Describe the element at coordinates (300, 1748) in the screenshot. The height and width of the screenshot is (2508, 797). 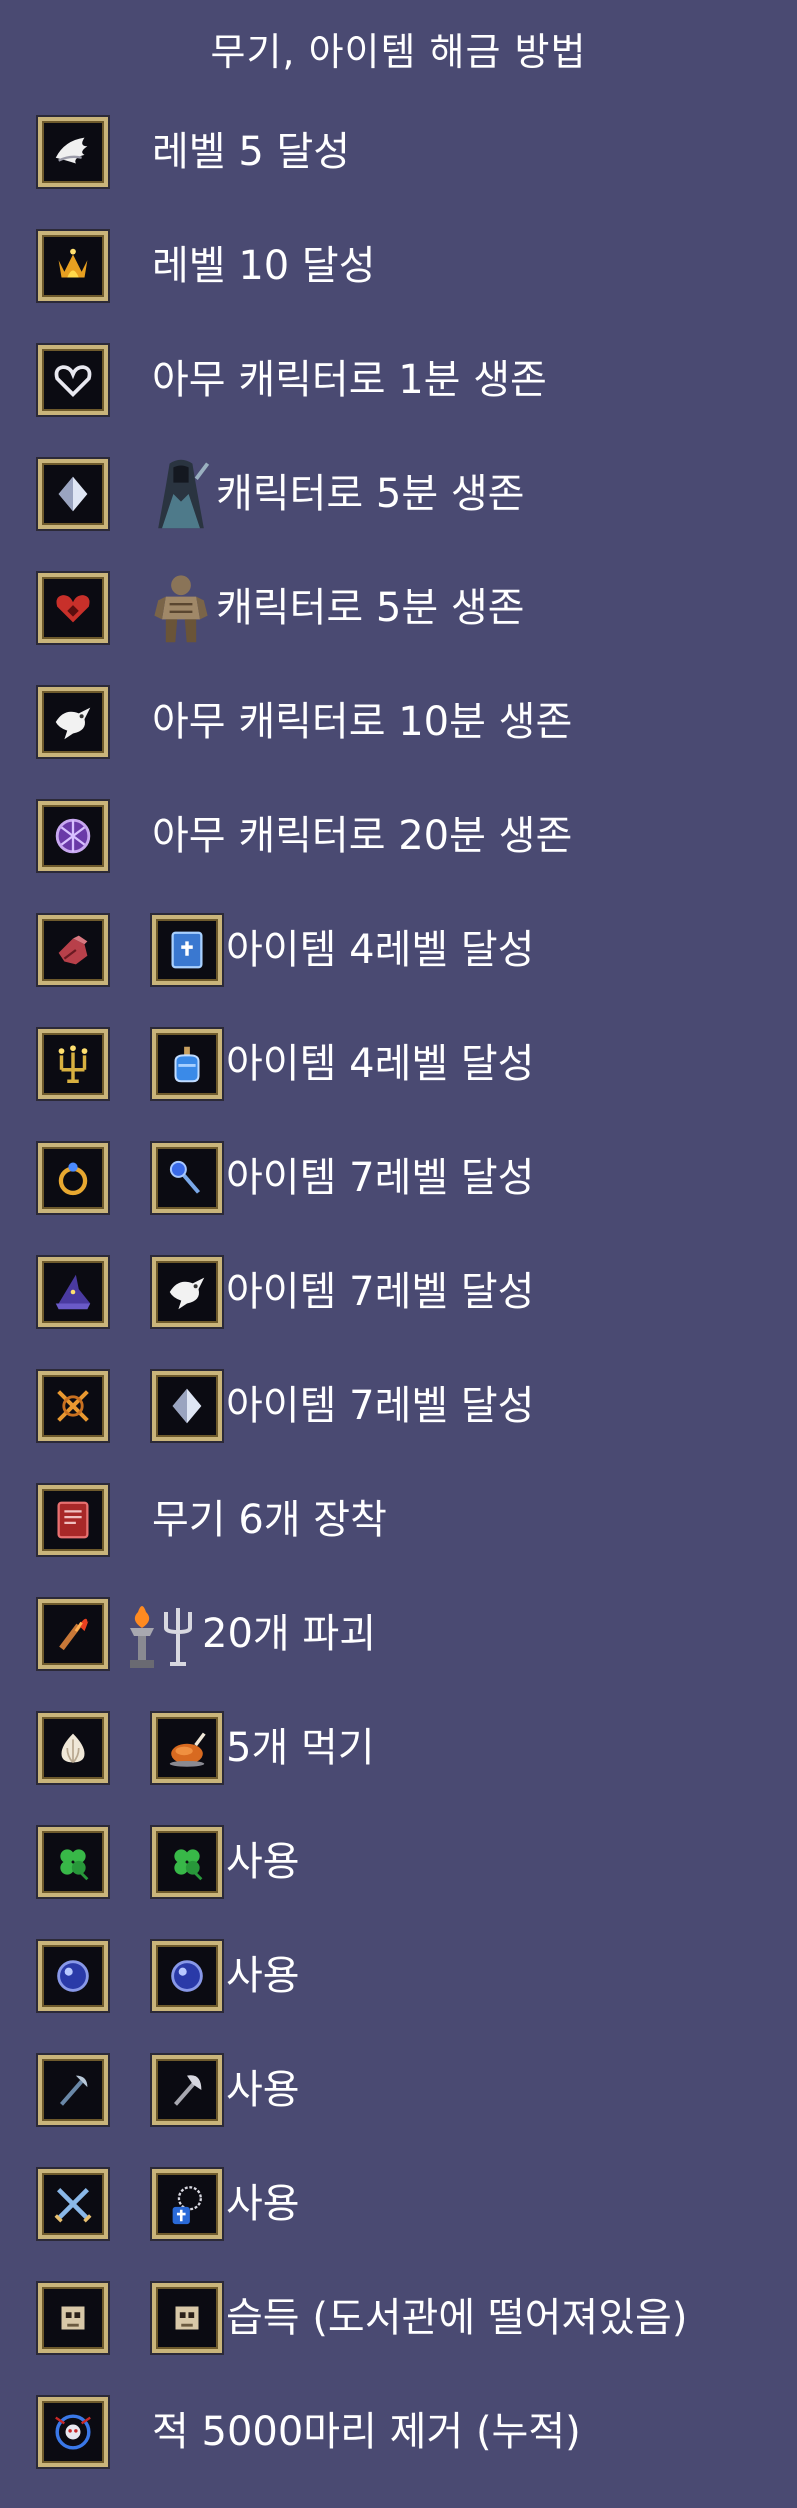
I see `unlock-text: 5개 먹기` at that location.